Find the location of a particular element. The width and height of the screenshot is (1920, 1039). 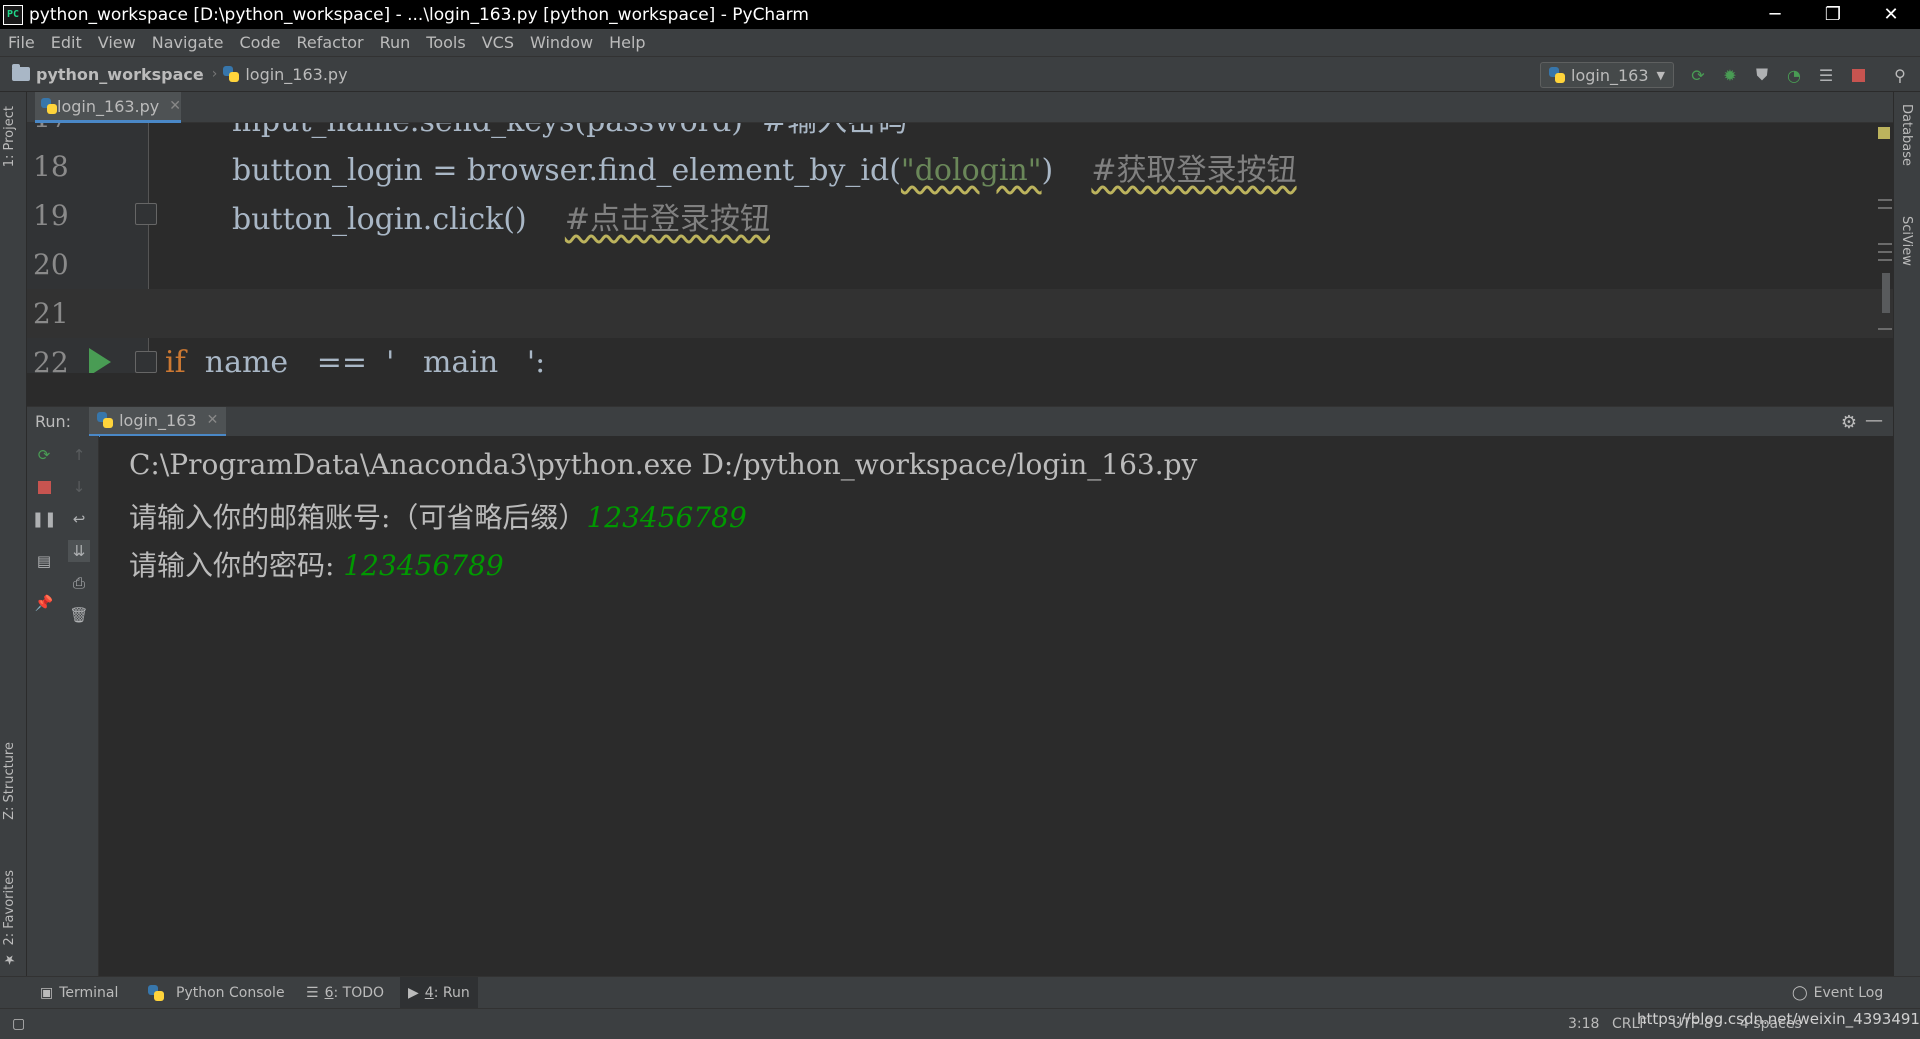

project-tool-tab: 1: Project is located at coordinates (9, 136).